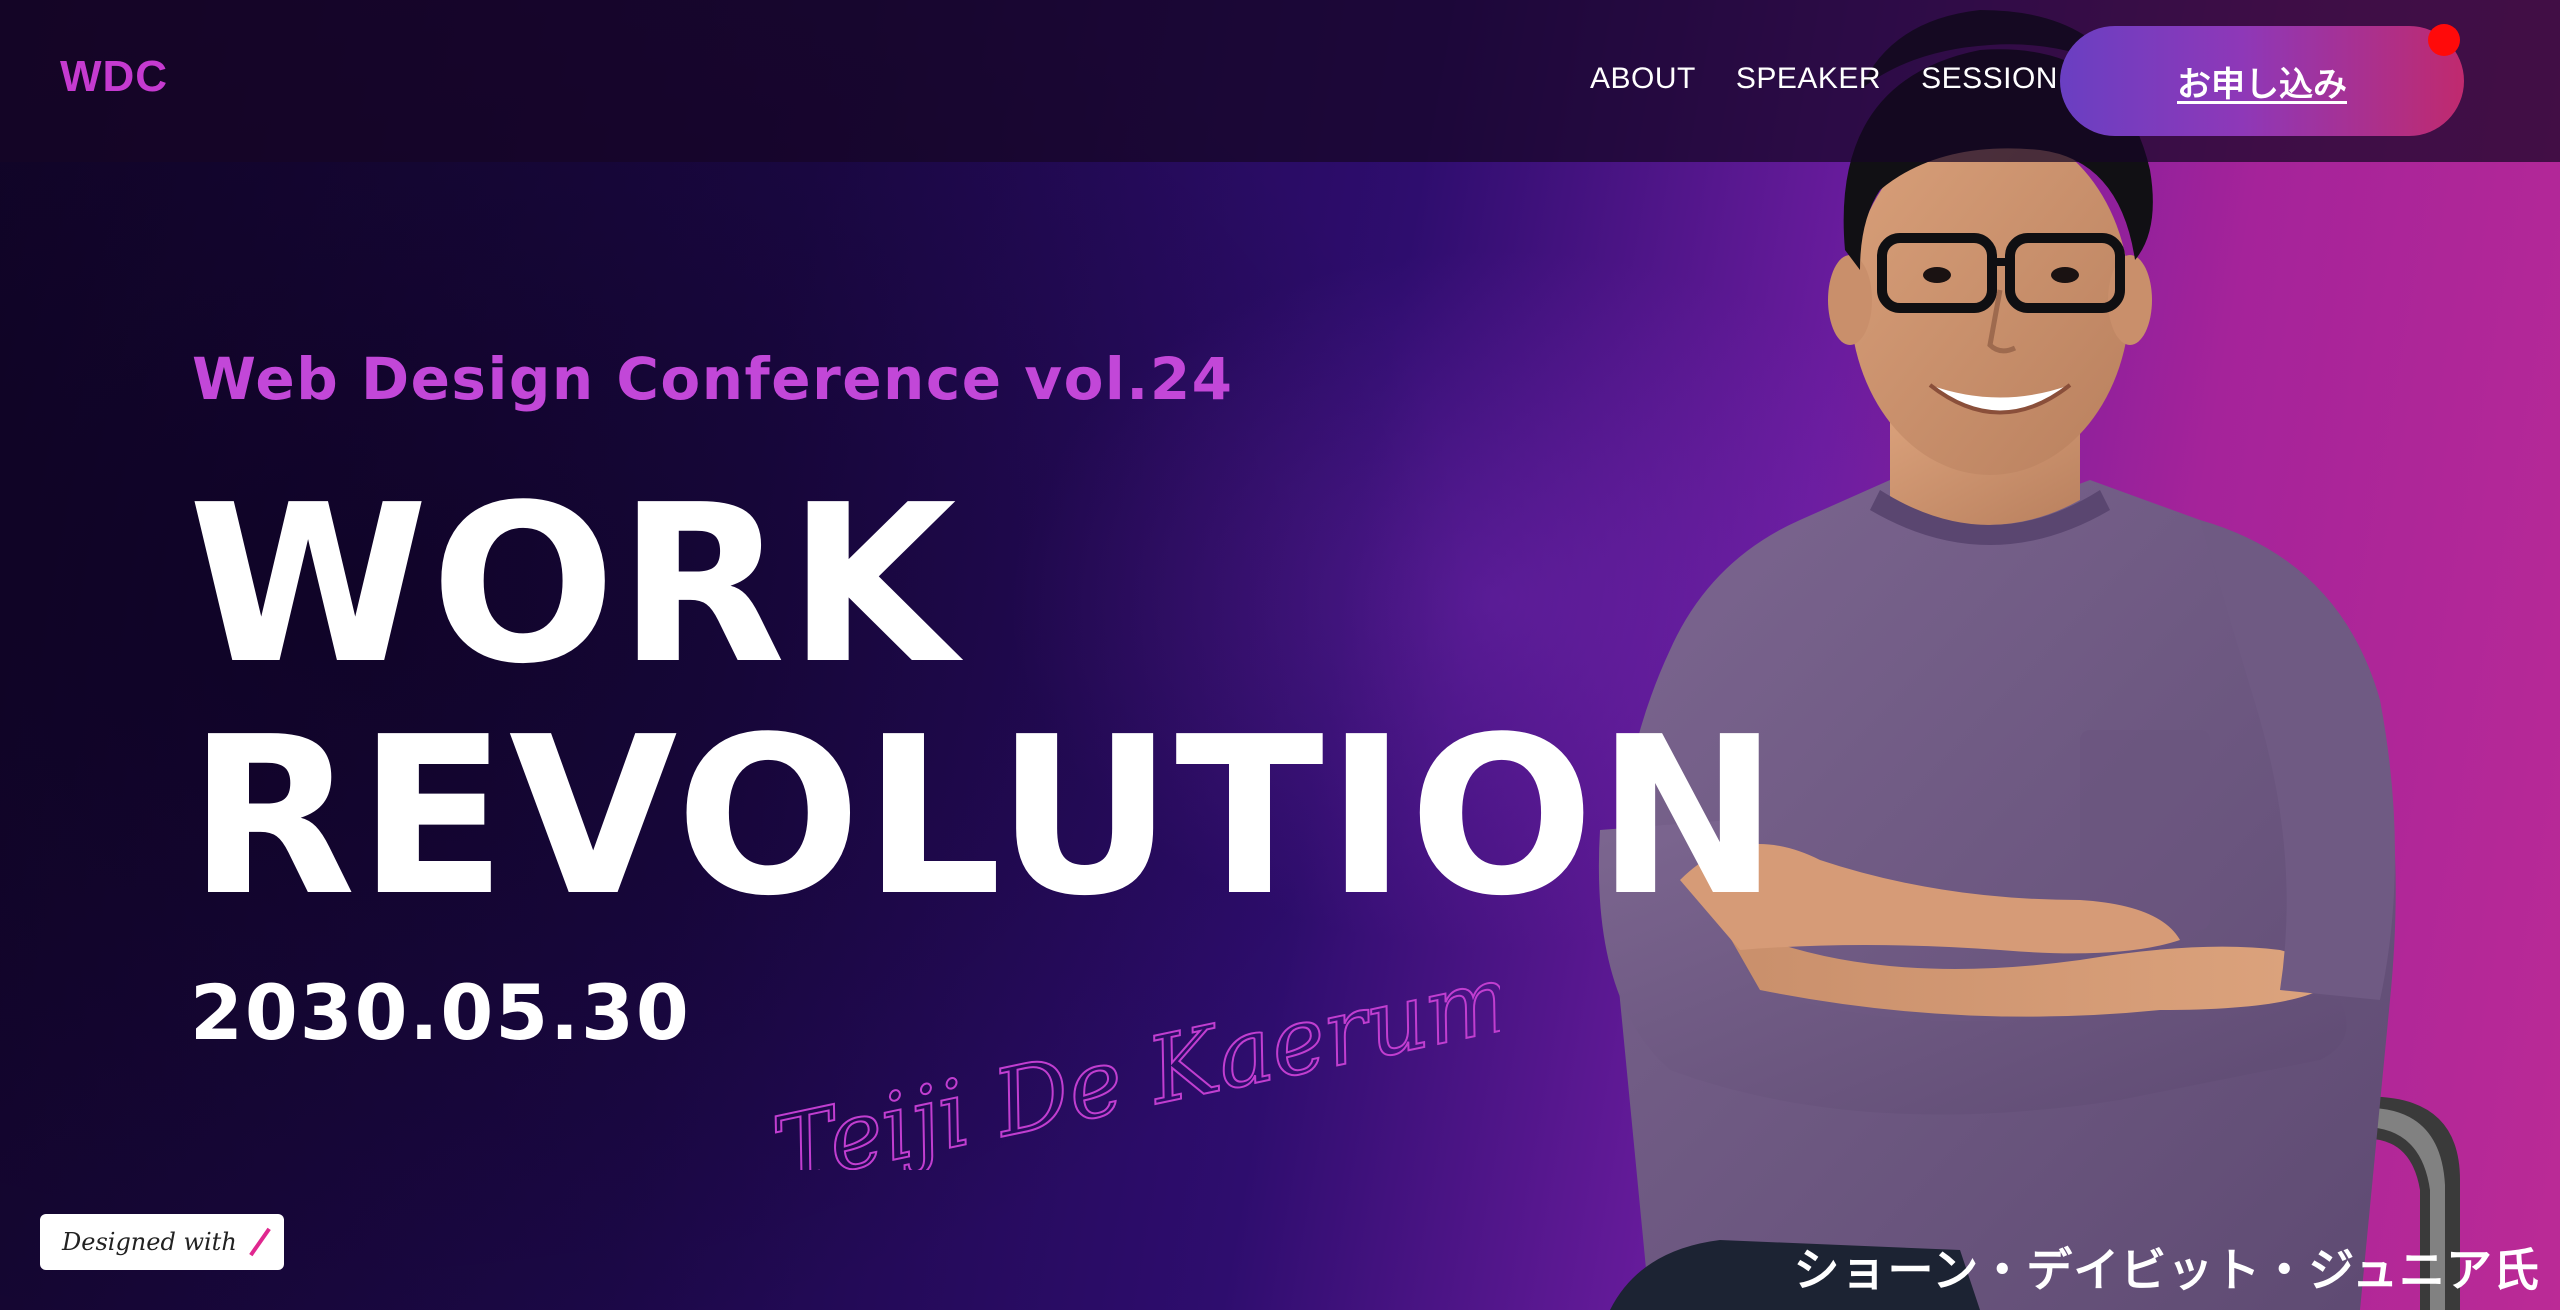  Describe the element at coordinates (573, 585) in the screenshot. I see `headline-line-1: WORK` at that location.